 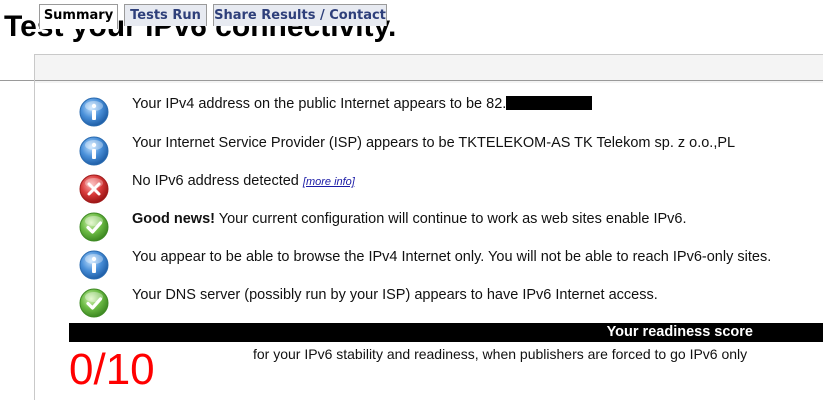 I want to click on tab-share-results-contact: Share Results / Contact, so click(x=300, y=15).